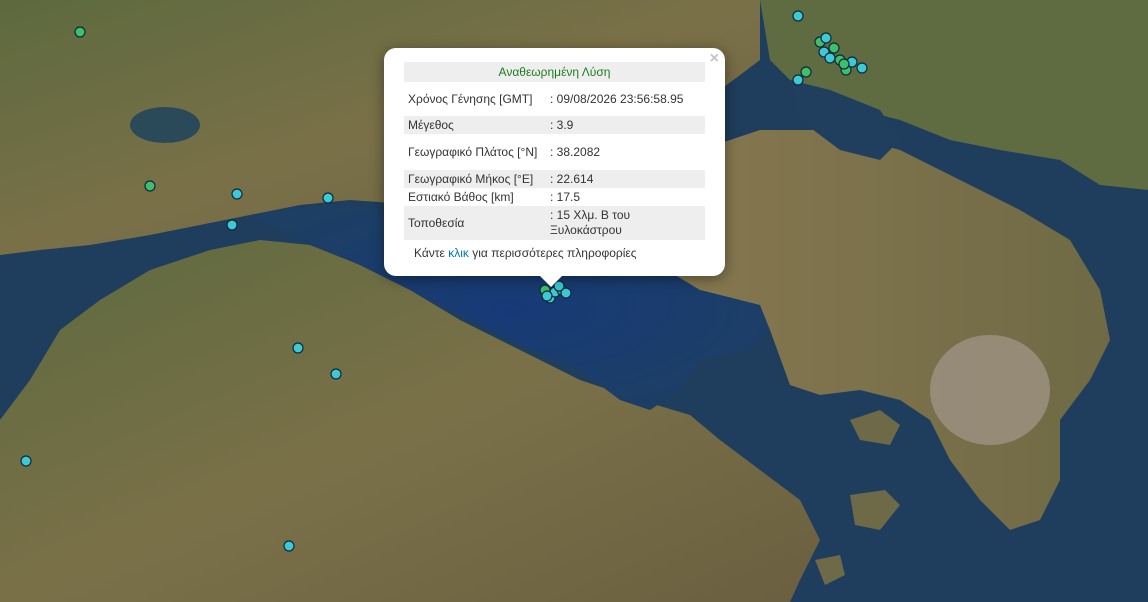 The height and width of the screenshot is (602, 1148). I want to click on more-info-suffix: για περισσότερες πληροφορίες, so click(554, 253).